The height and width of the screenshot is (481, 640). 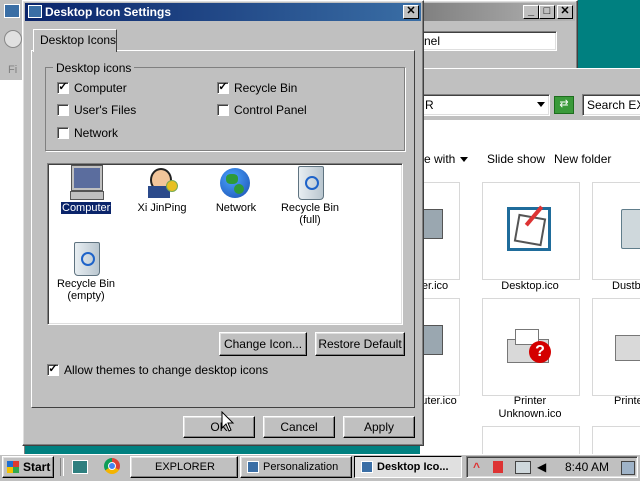 I want to click on icon-label-text: Recycle Bin (full), so click(x=310, y=214).